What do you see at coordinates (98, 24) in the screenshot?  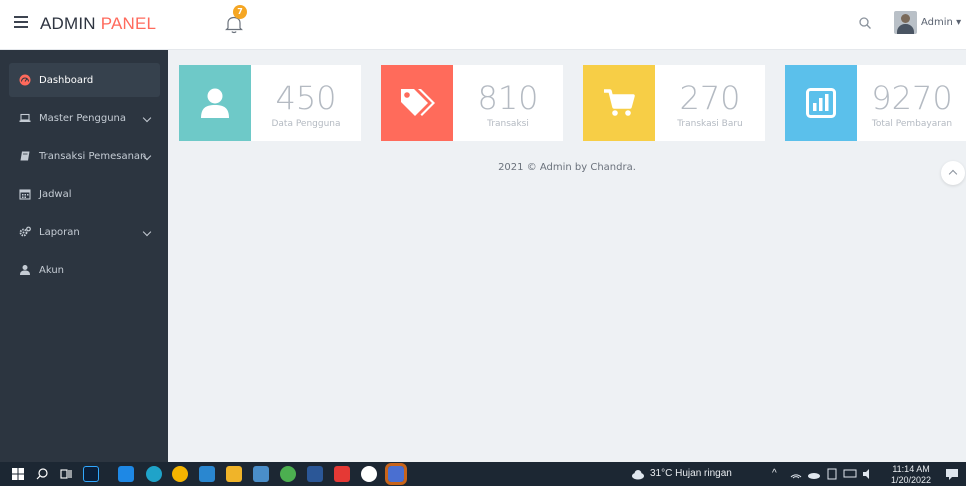 I see `brand-logo: ADMIN PANEL` at bounding box center [98, 24].